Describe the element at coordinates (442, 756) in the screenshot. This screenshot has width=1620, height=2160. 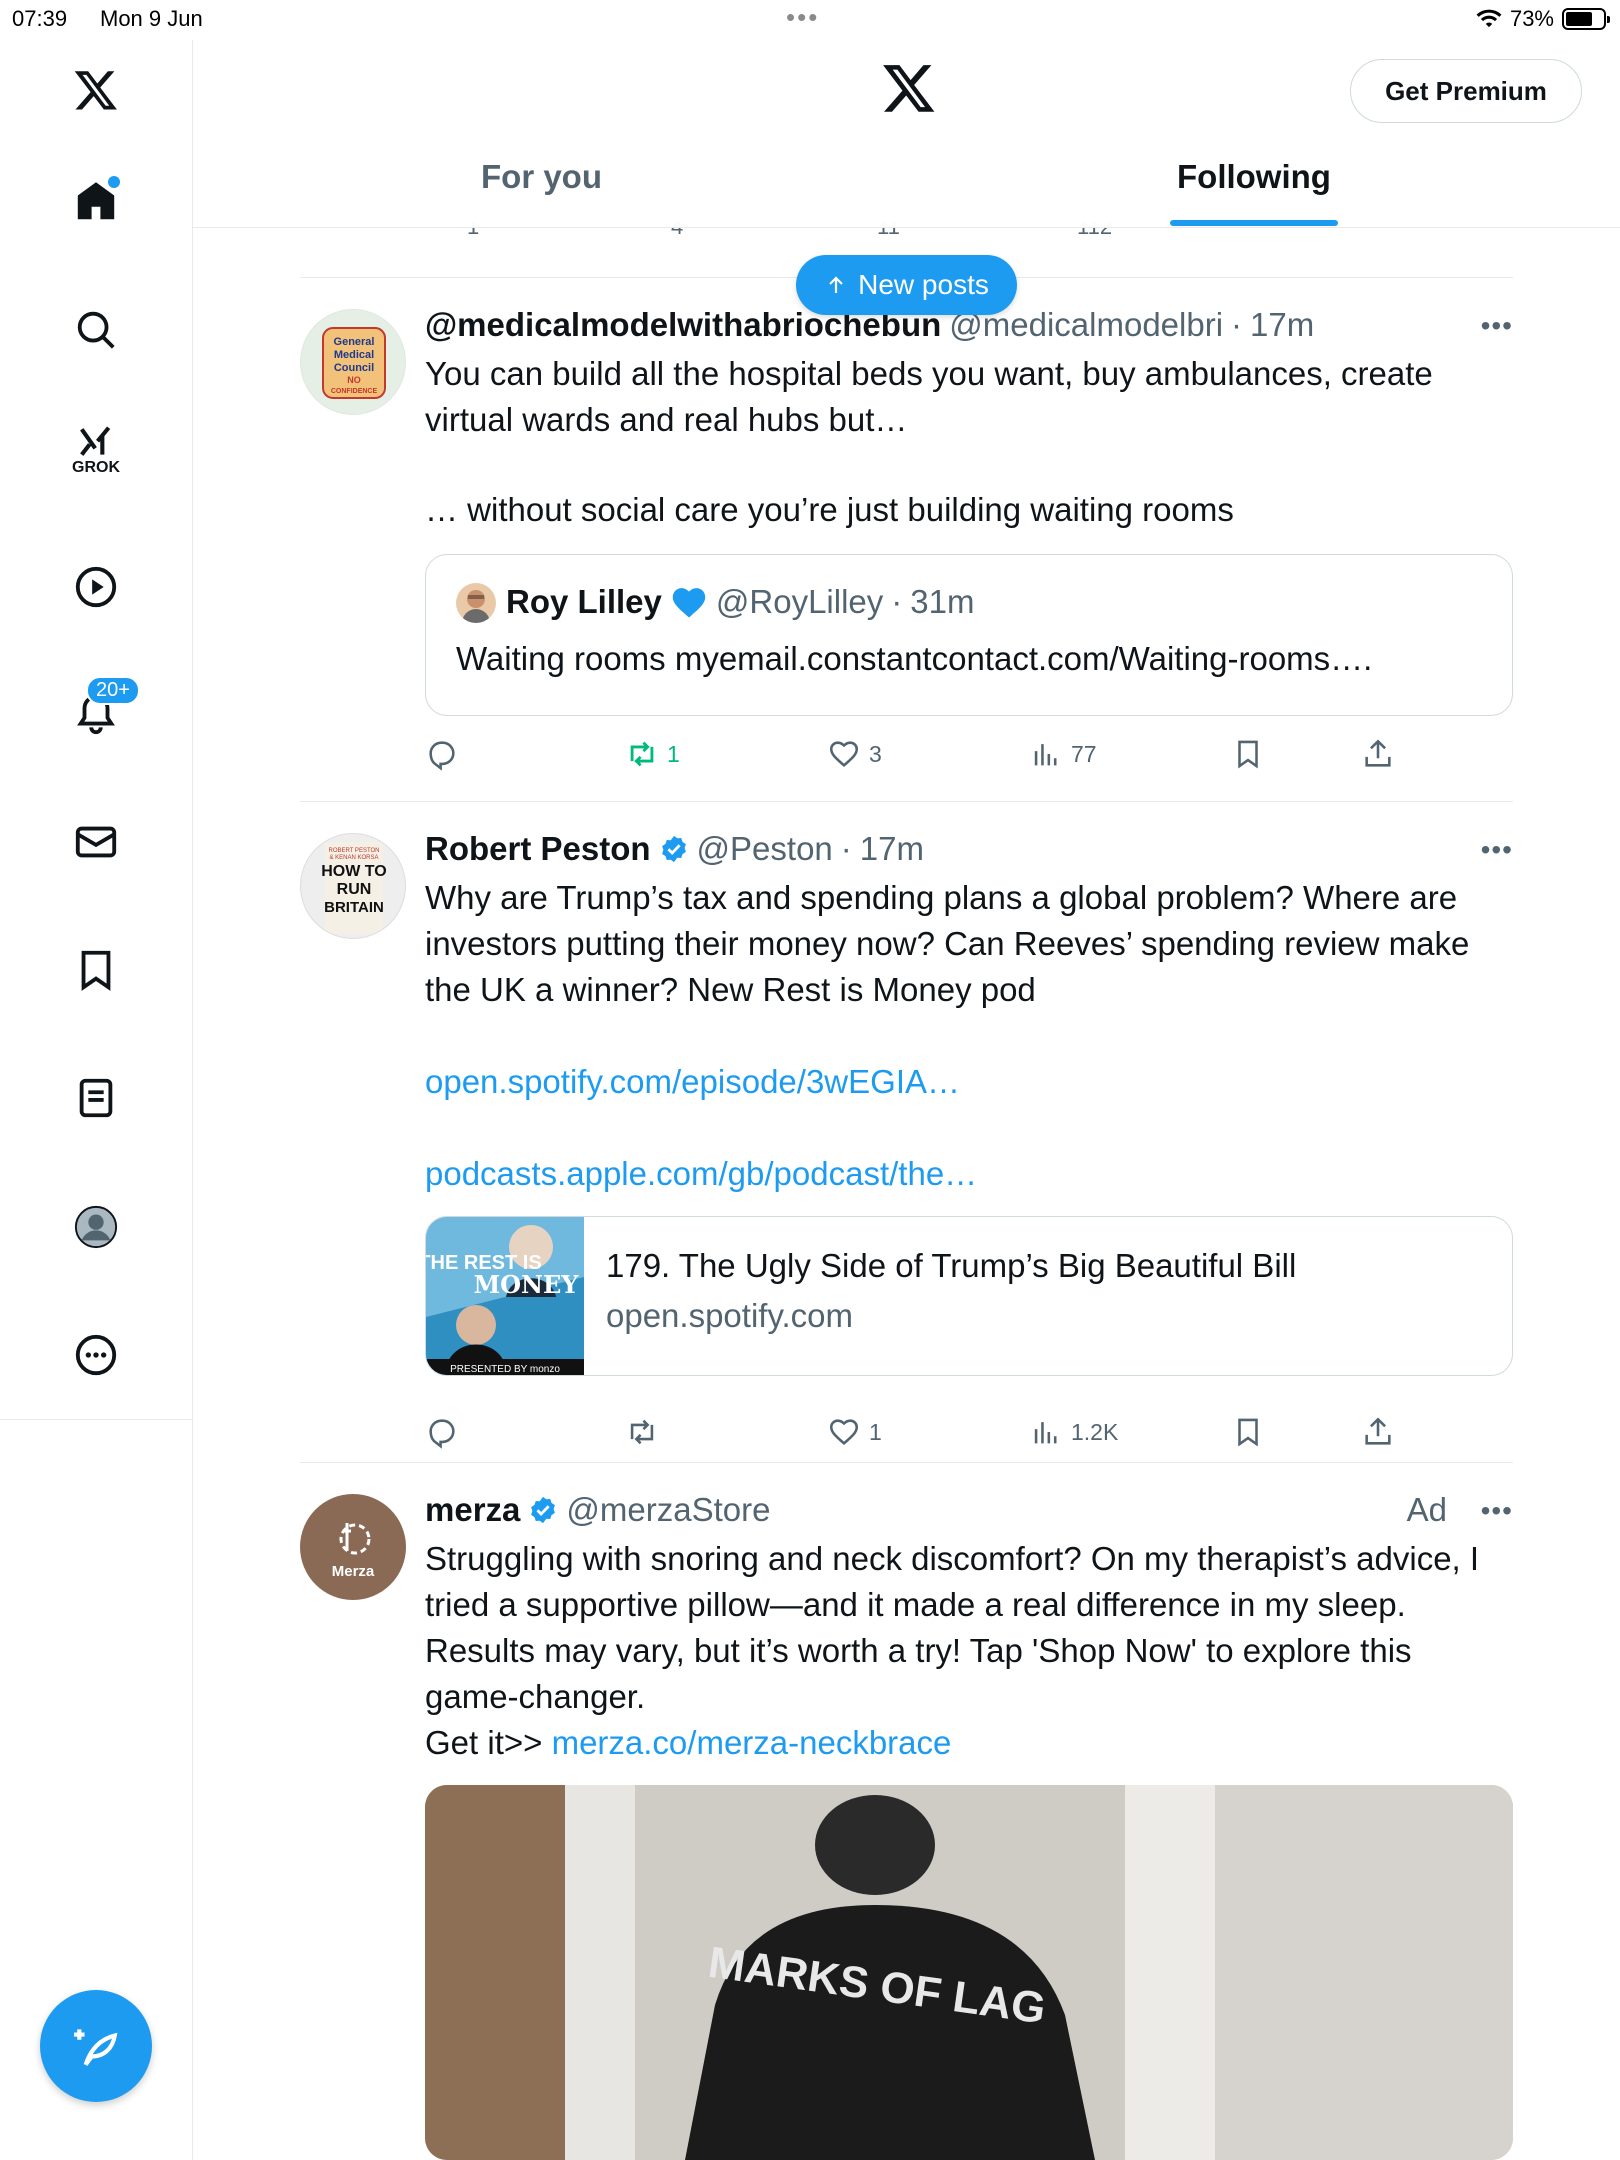
I see `reply-icon` at that location.